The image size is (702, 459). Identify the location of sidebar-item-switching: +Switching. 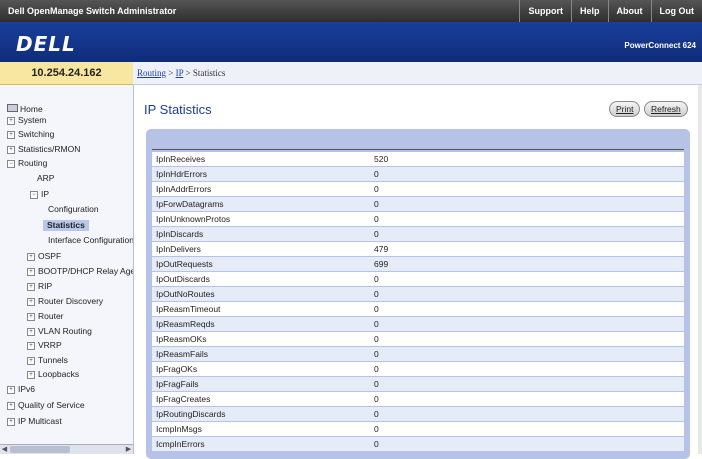
(30, 134).